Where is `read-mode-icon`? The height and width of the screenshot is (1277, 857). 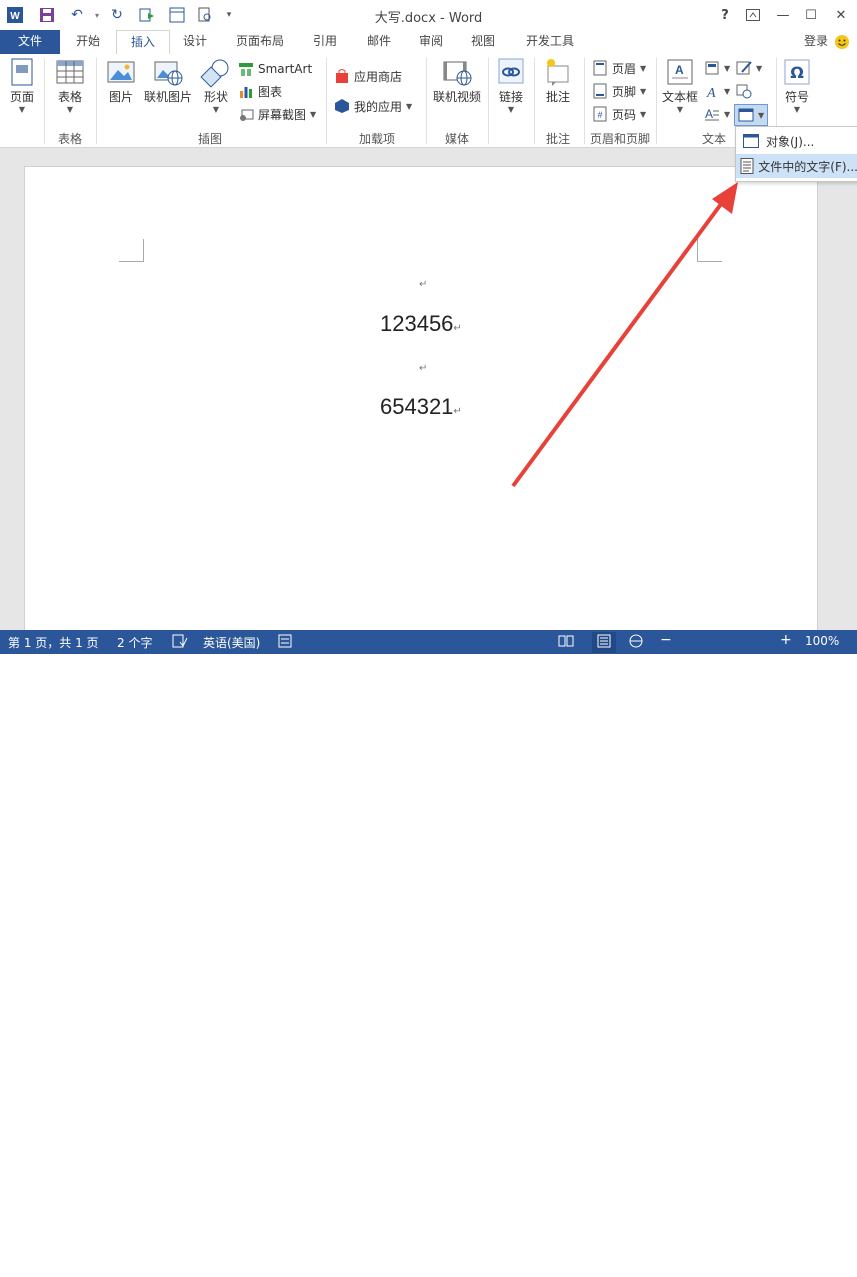
read-mode-icon is located at coordinates (566, 642).